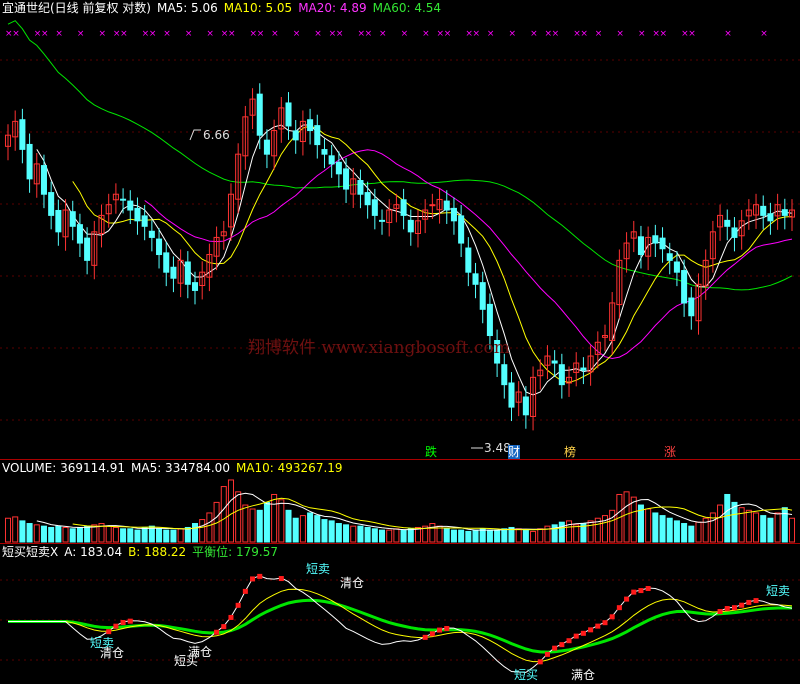 Image resolution: width=800 pixels, height=684 pixels. I want to click on ma10-readout: MA10: 5.05, so click(258, 8).